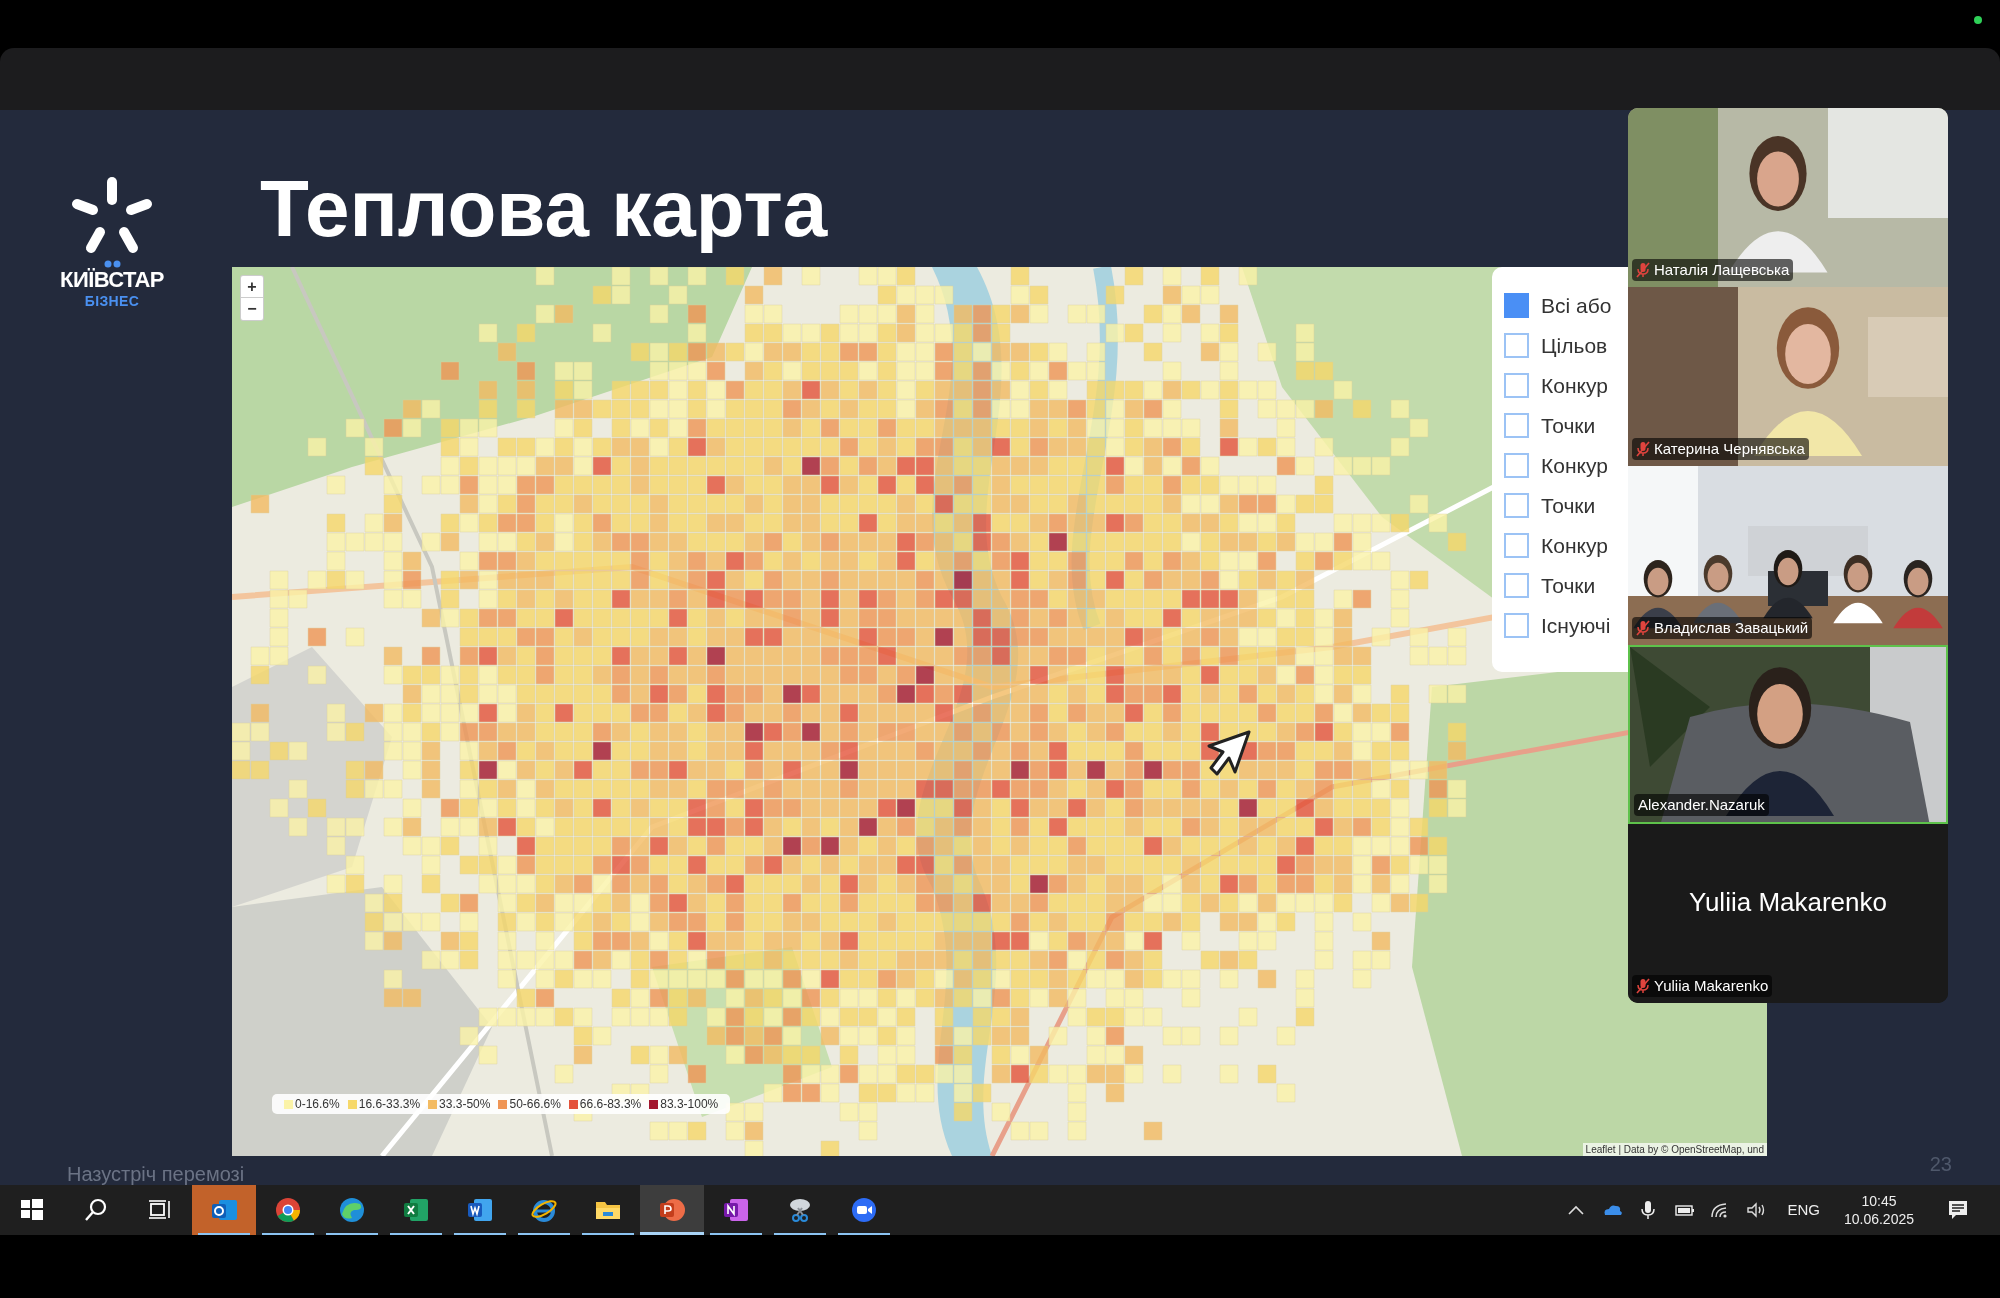 The image size is (2000, 1298). What do you see at coordinates (352, 1210) in the screenshot?
I see `swirl-browser-icon` at bounding box center [352, 1210].